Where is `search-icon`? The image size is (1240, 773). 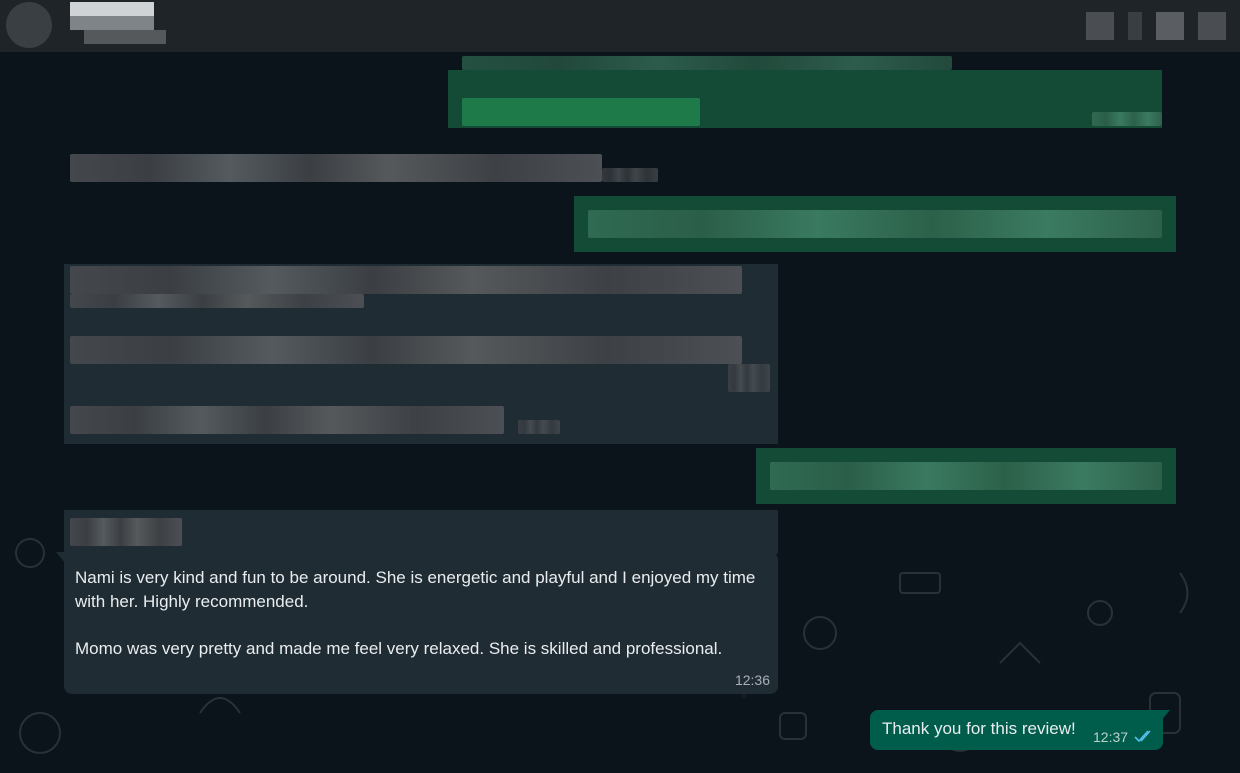 search-icon is located at coordinates (1170, 26).